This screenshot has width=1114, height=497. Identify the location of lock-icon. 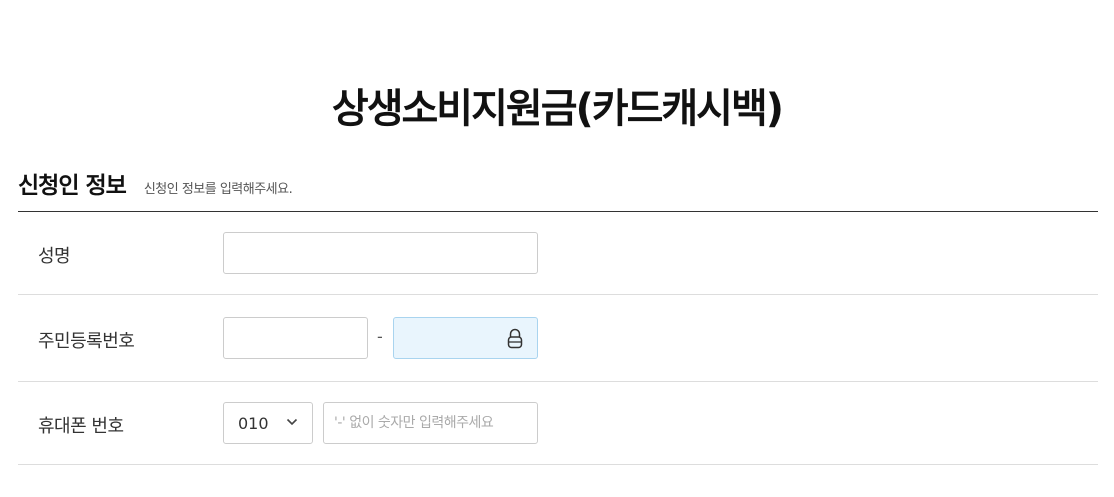
(515, 338).